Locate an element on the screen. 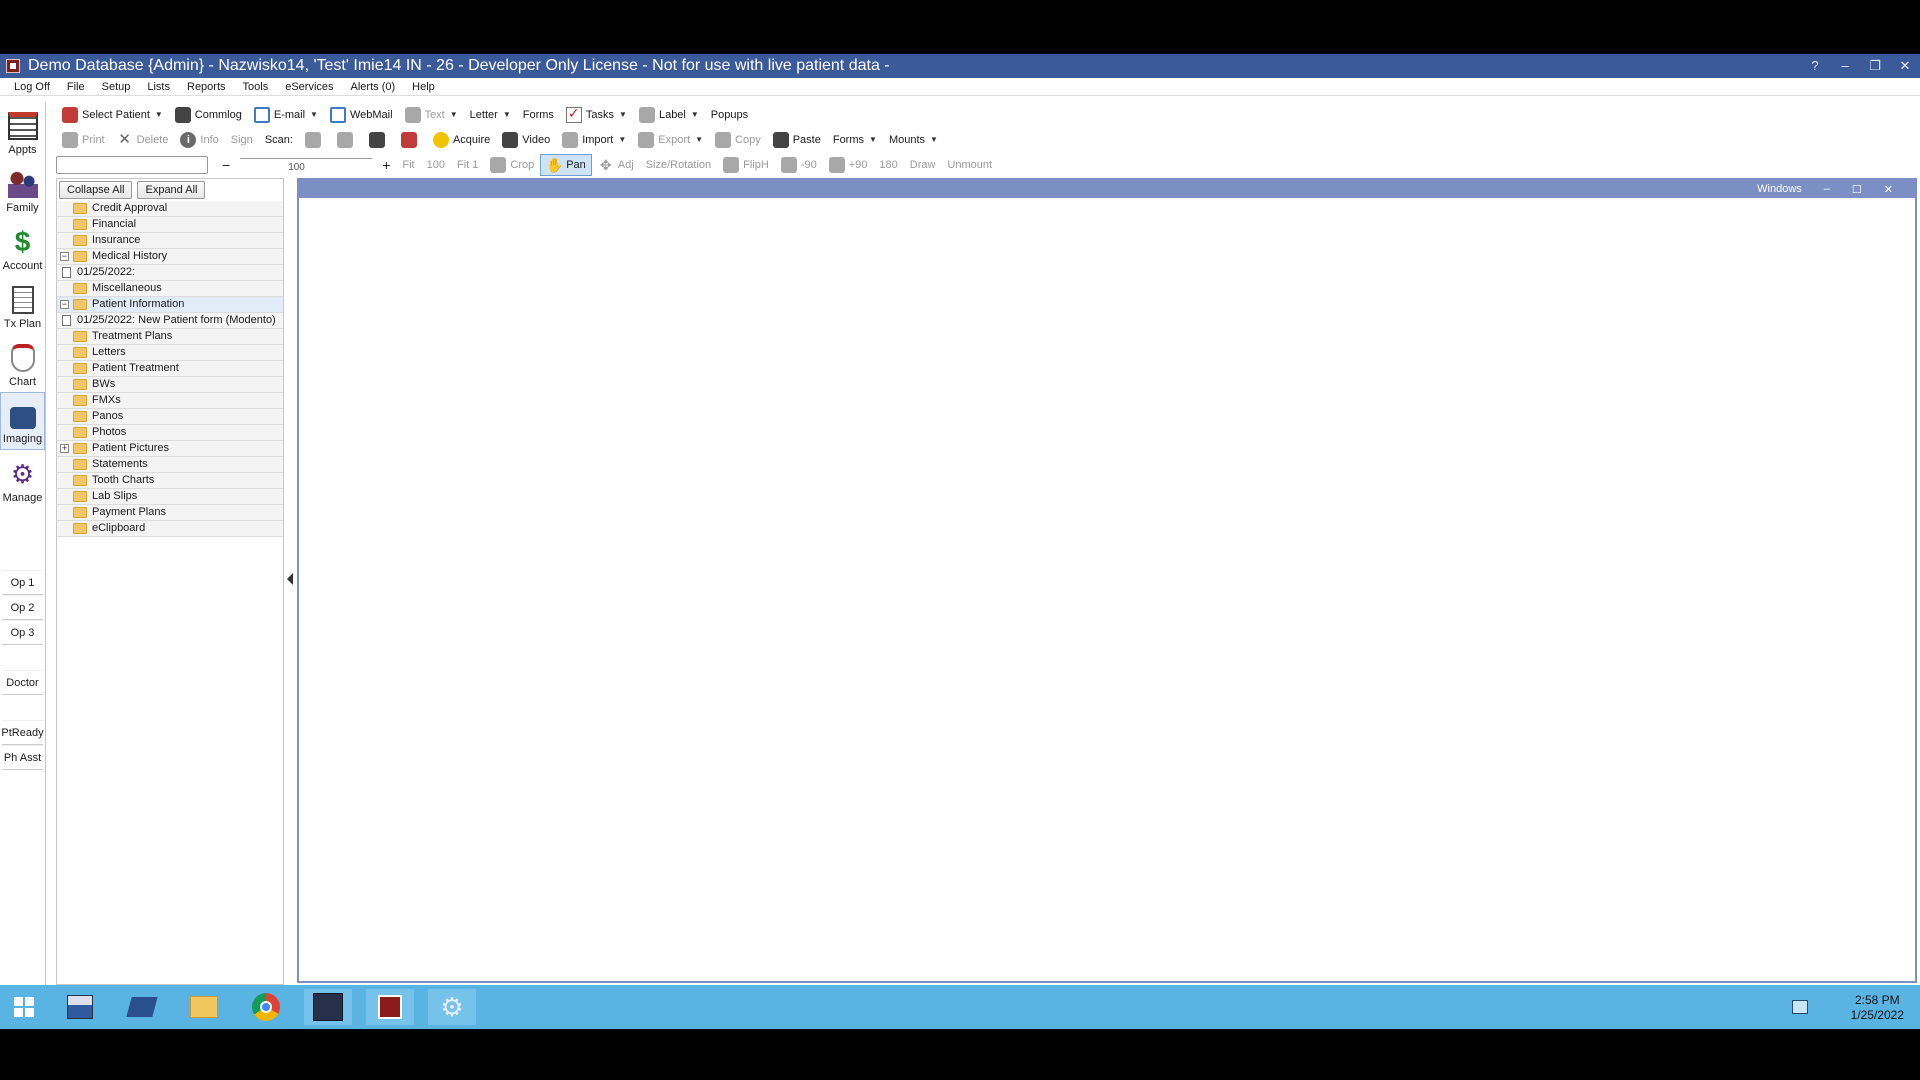 This screenshot has width=1920, height=1080. rotate-minus90-button: -90 is located at coordinates (799, 165).